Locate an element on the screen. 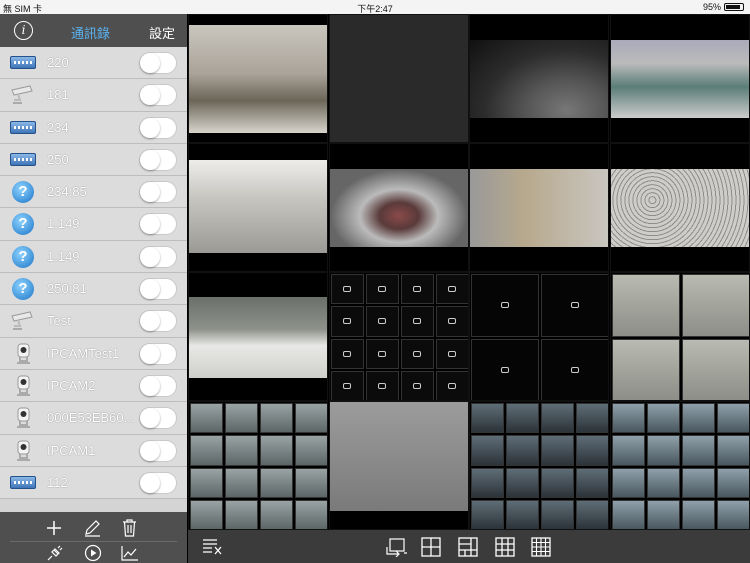 The image size is (750, 563). device-row: 112 is located at coordinates (93, 483).